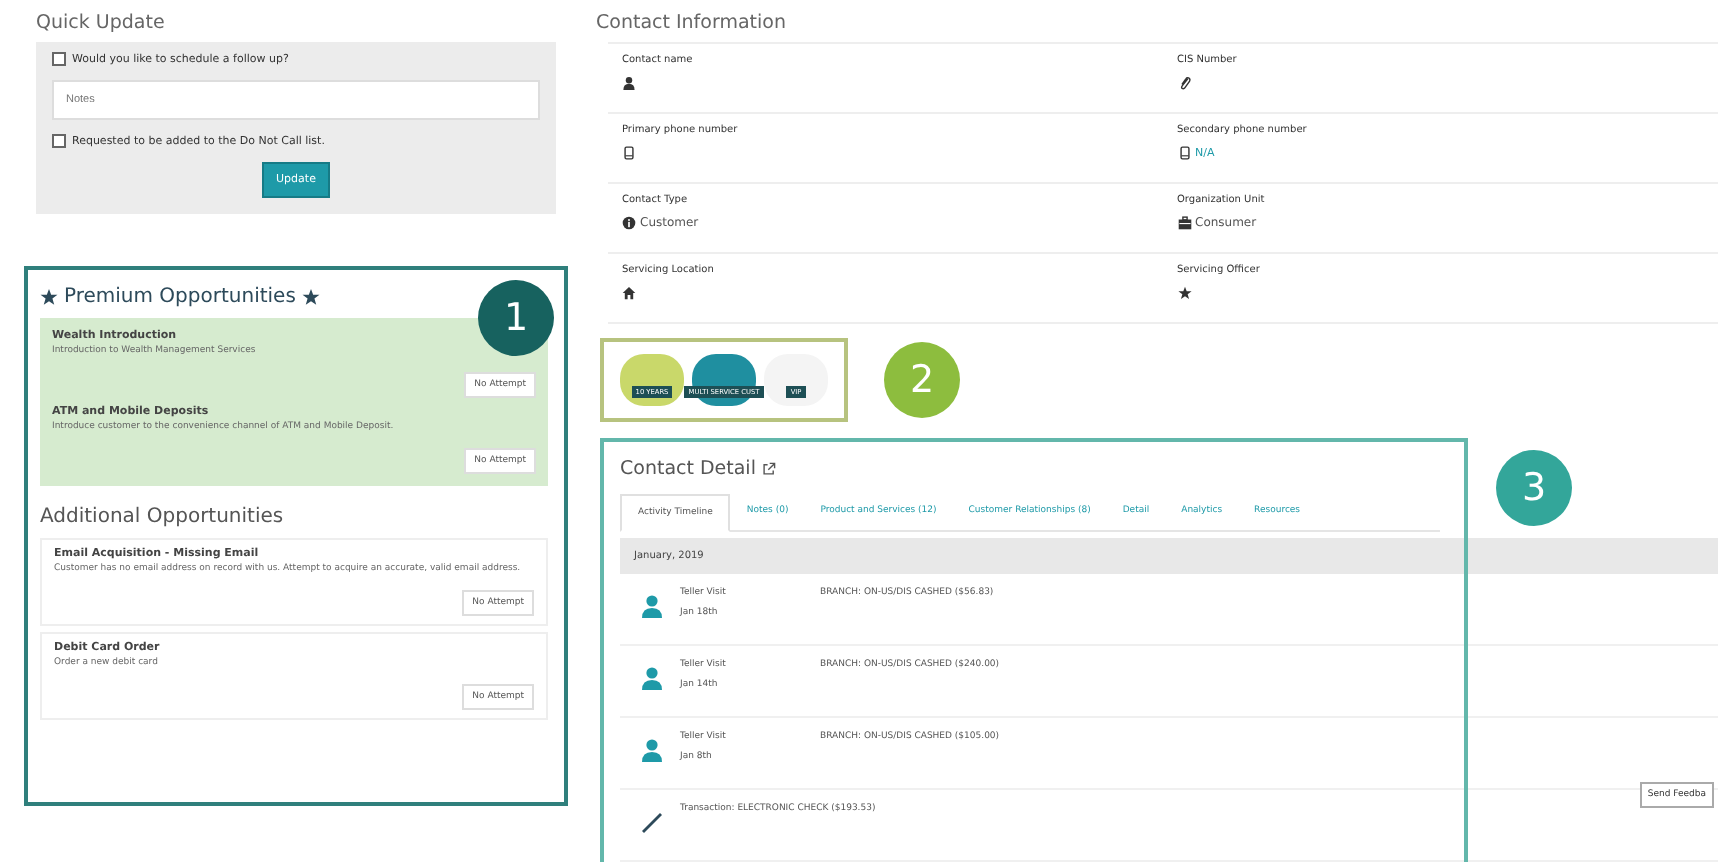  What do you see at coordinates (101, 23) in the screenshot?
I see `section-title: Quick Update` at bounding box center [101, 23].